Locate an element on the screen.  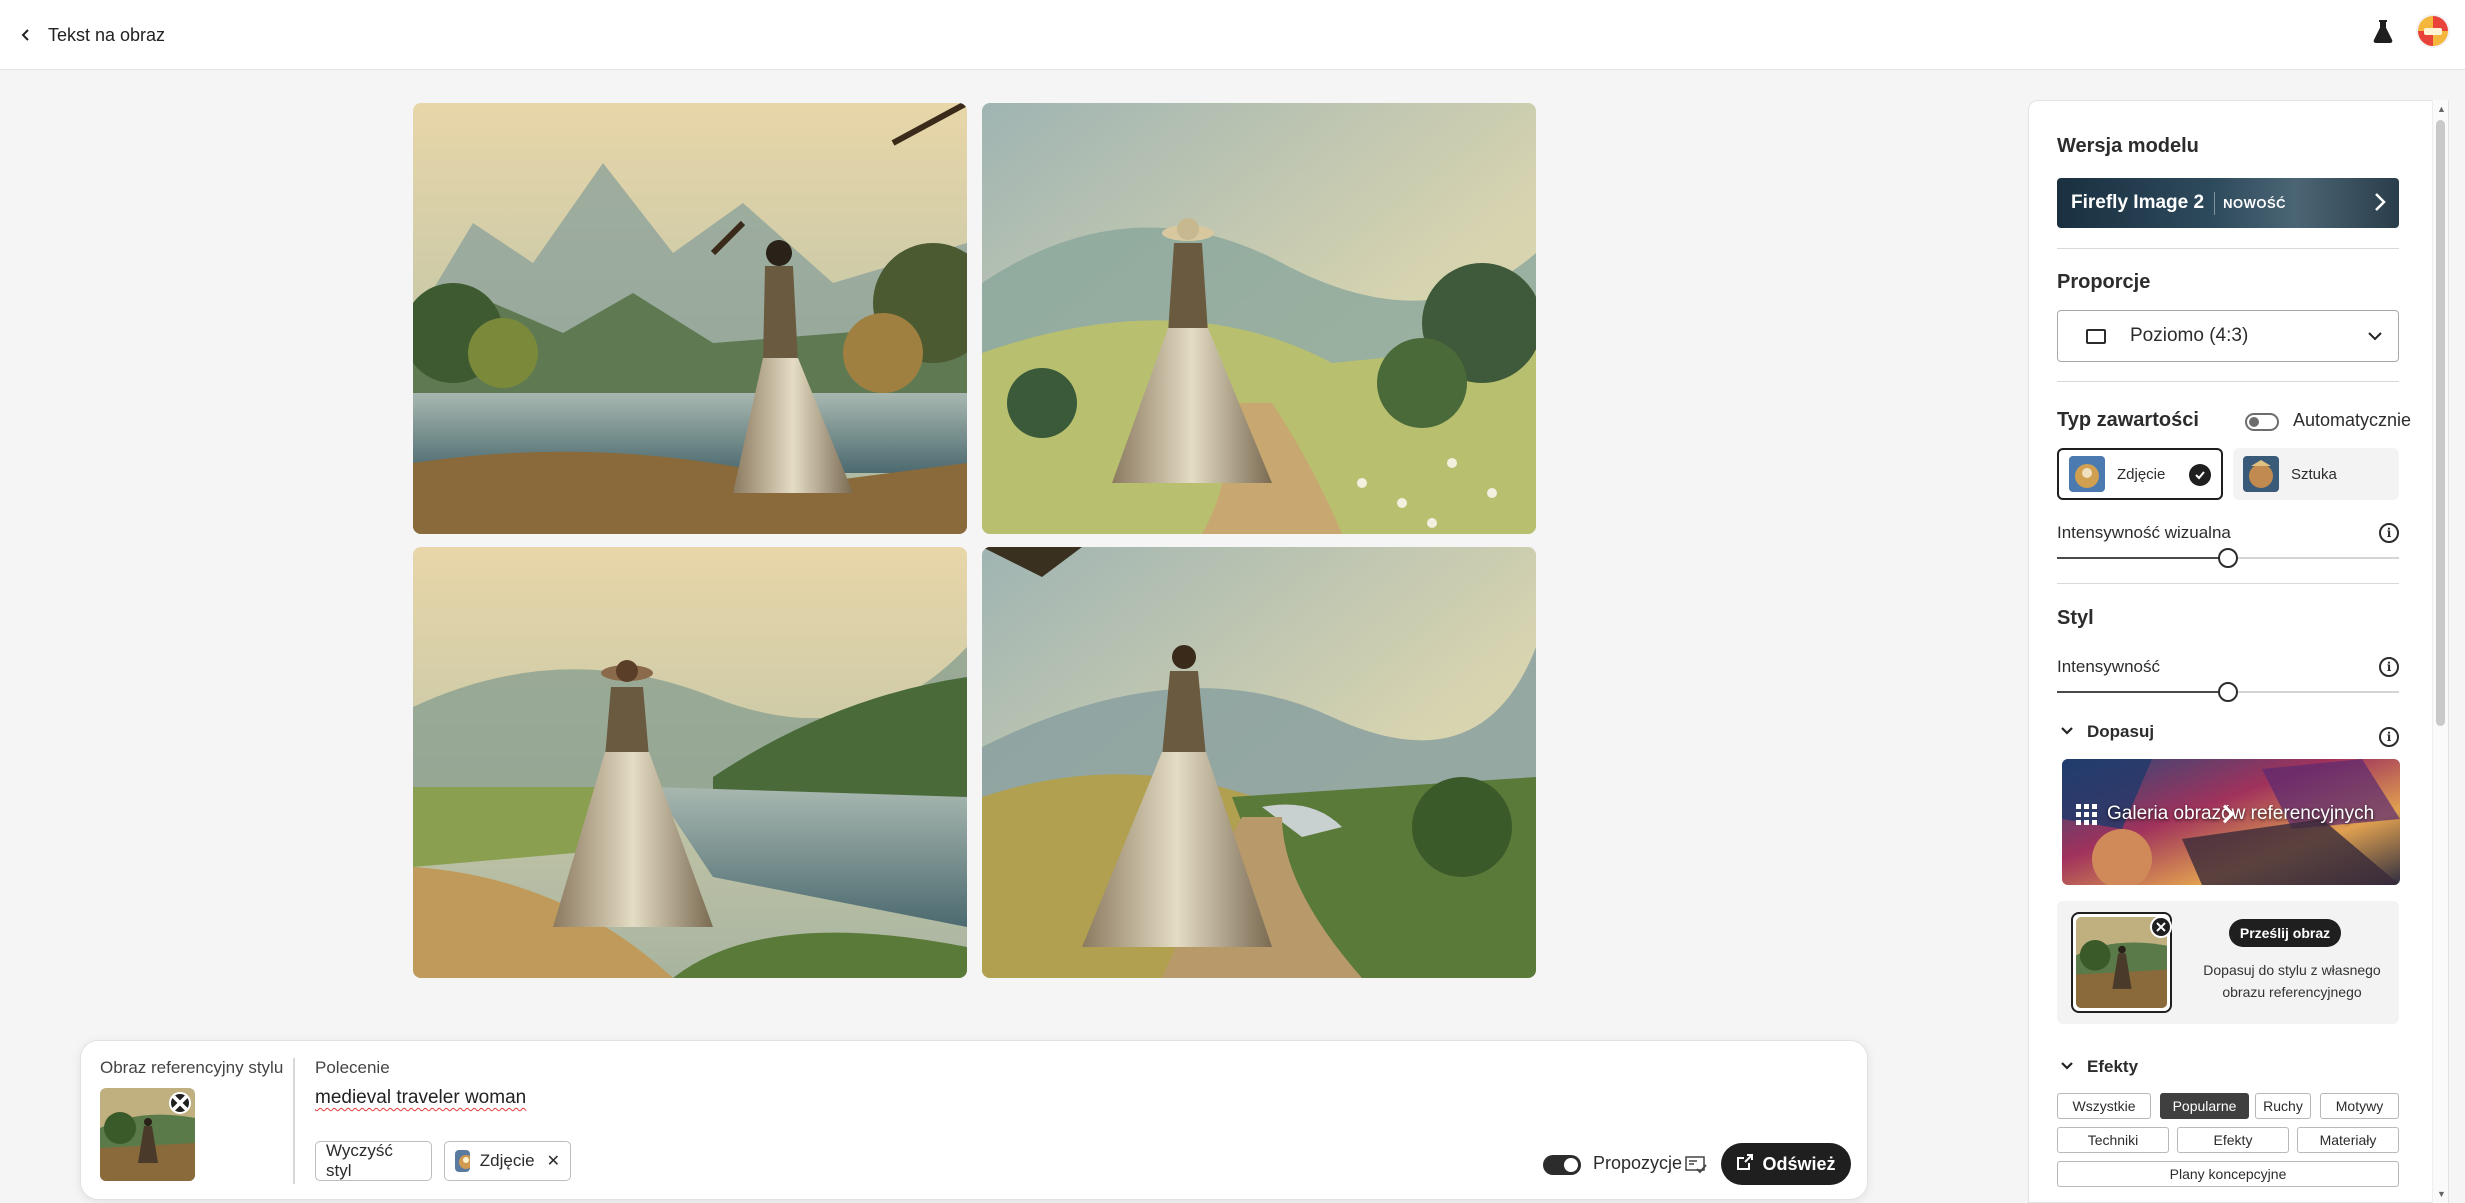
chevron-down-icon is located at coordinates (2375, 339).